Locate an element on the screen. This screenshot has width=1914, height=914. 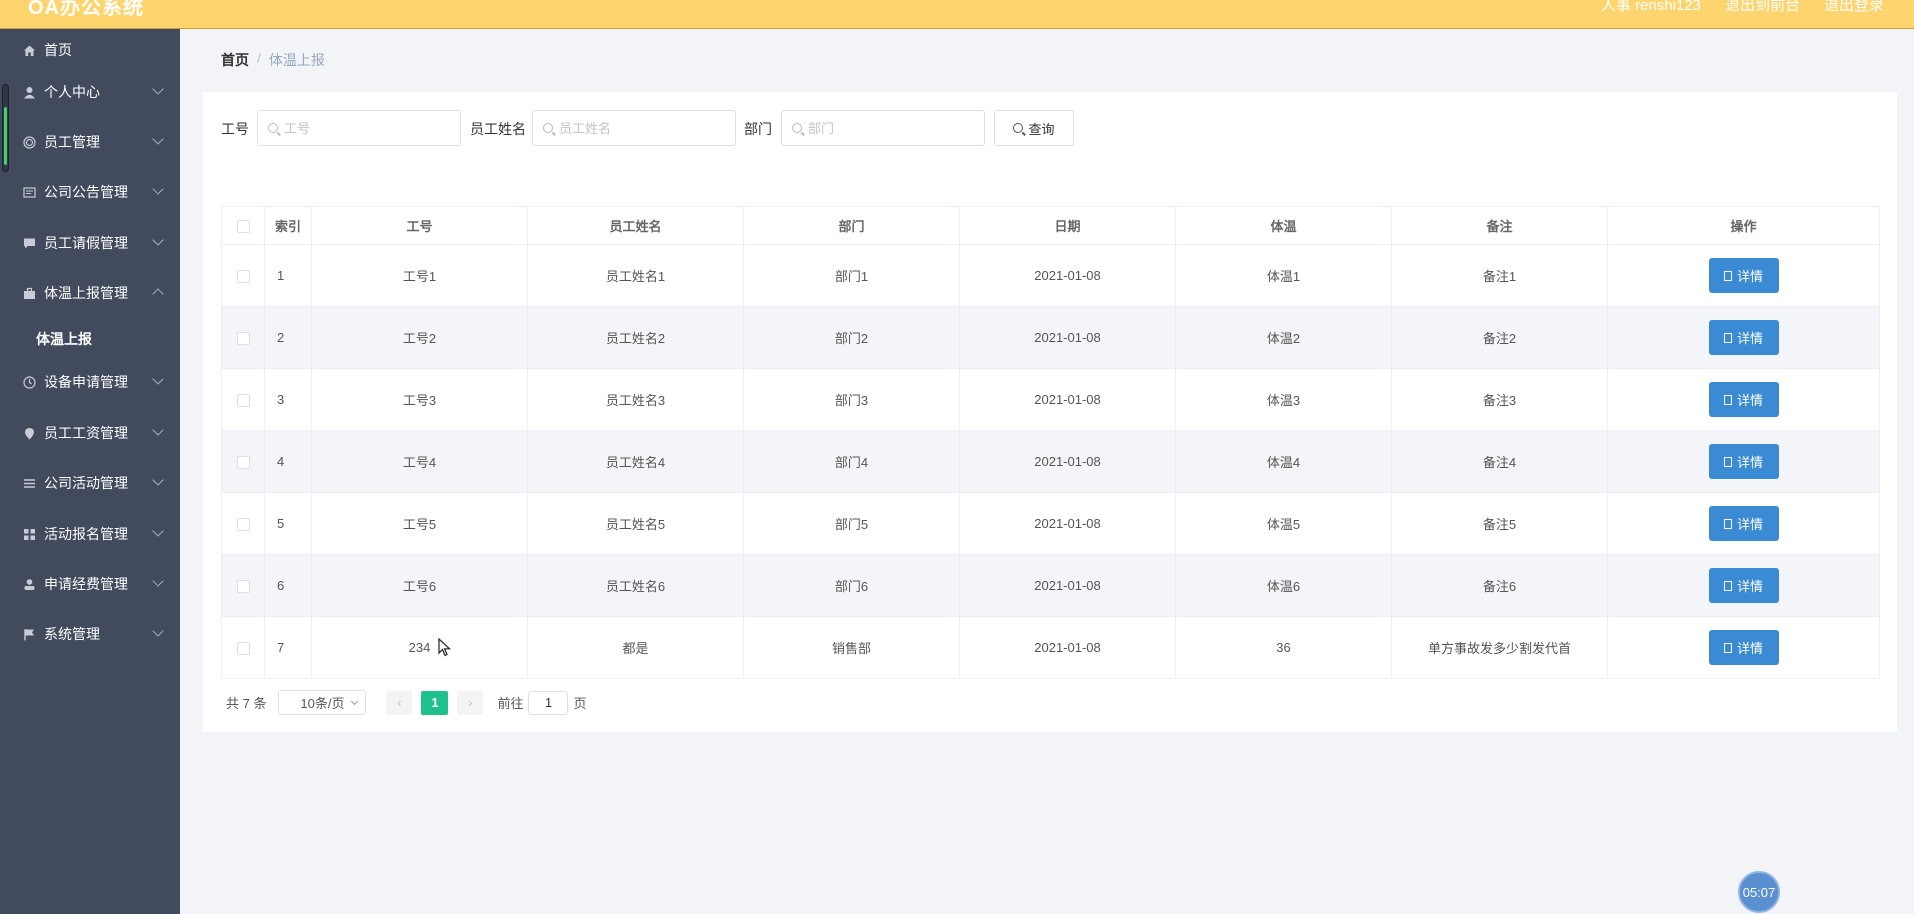
clock-icon is located at coordinates (29, 382).